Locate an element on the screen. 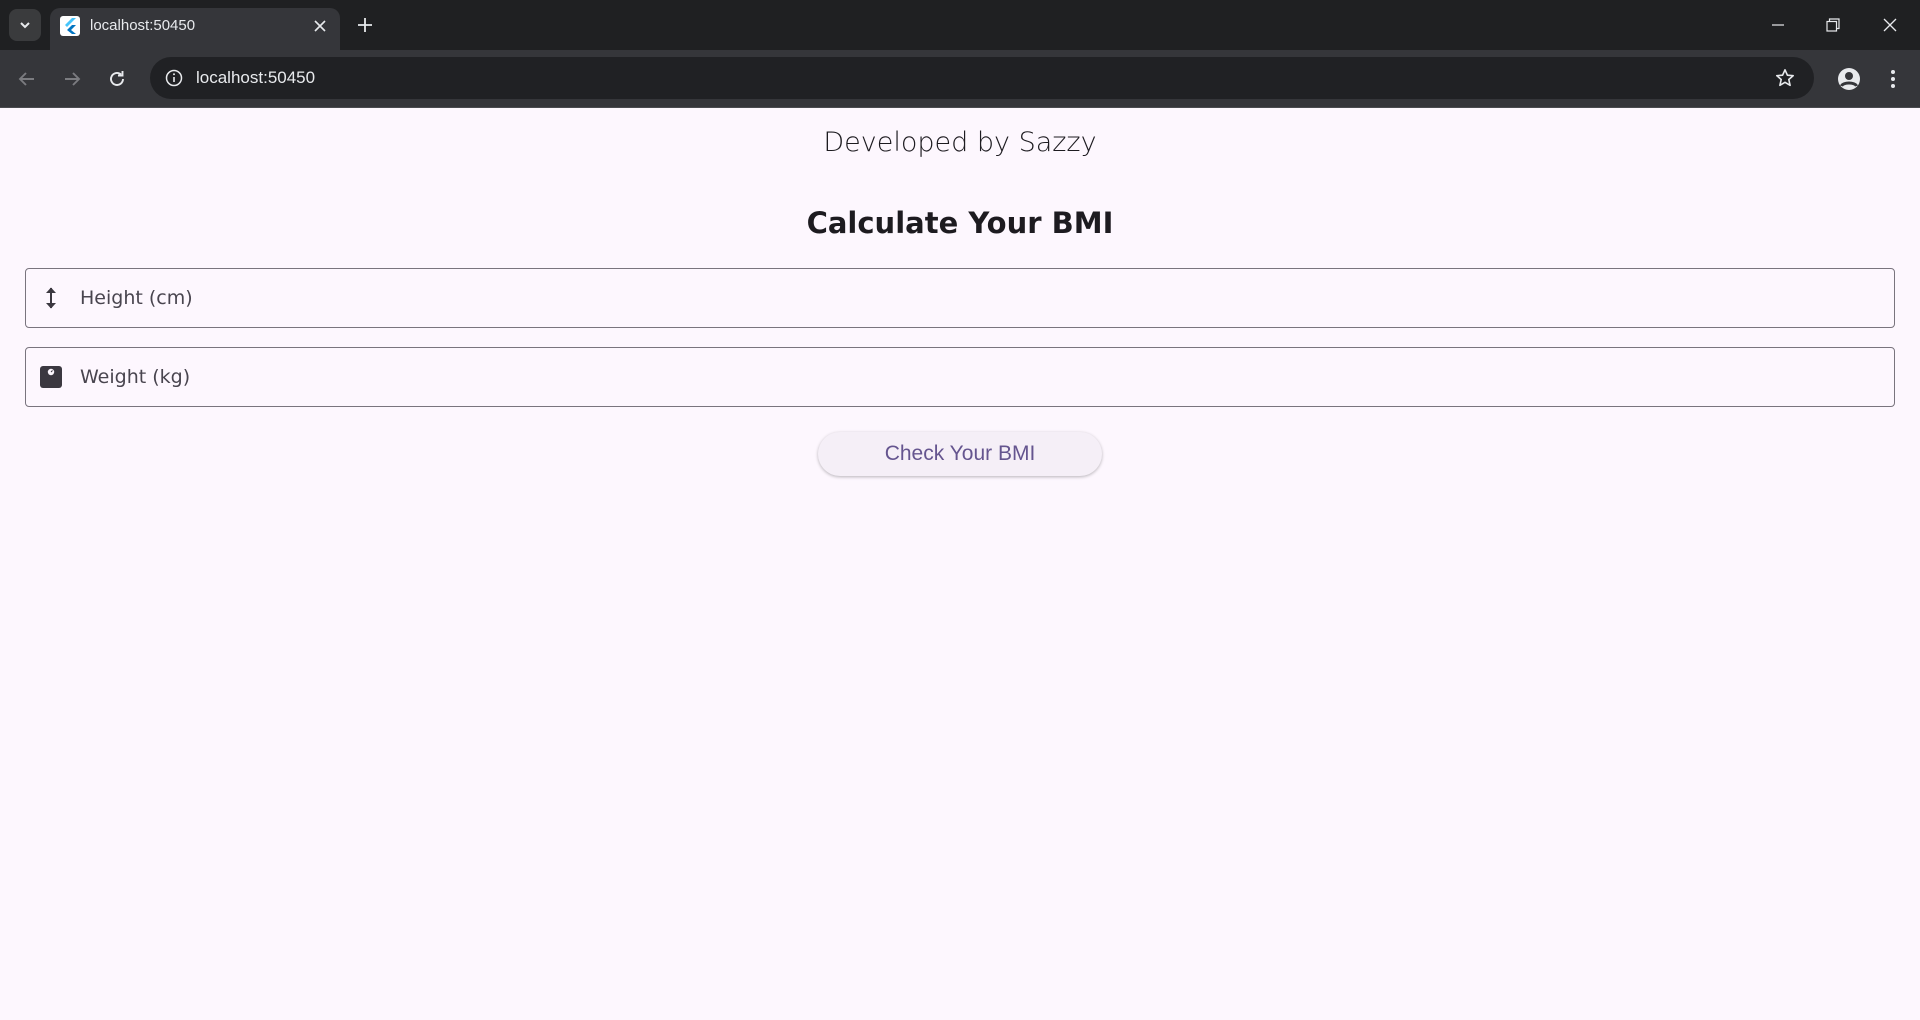  arrow-right-icon is located at coordinates (73, 79).